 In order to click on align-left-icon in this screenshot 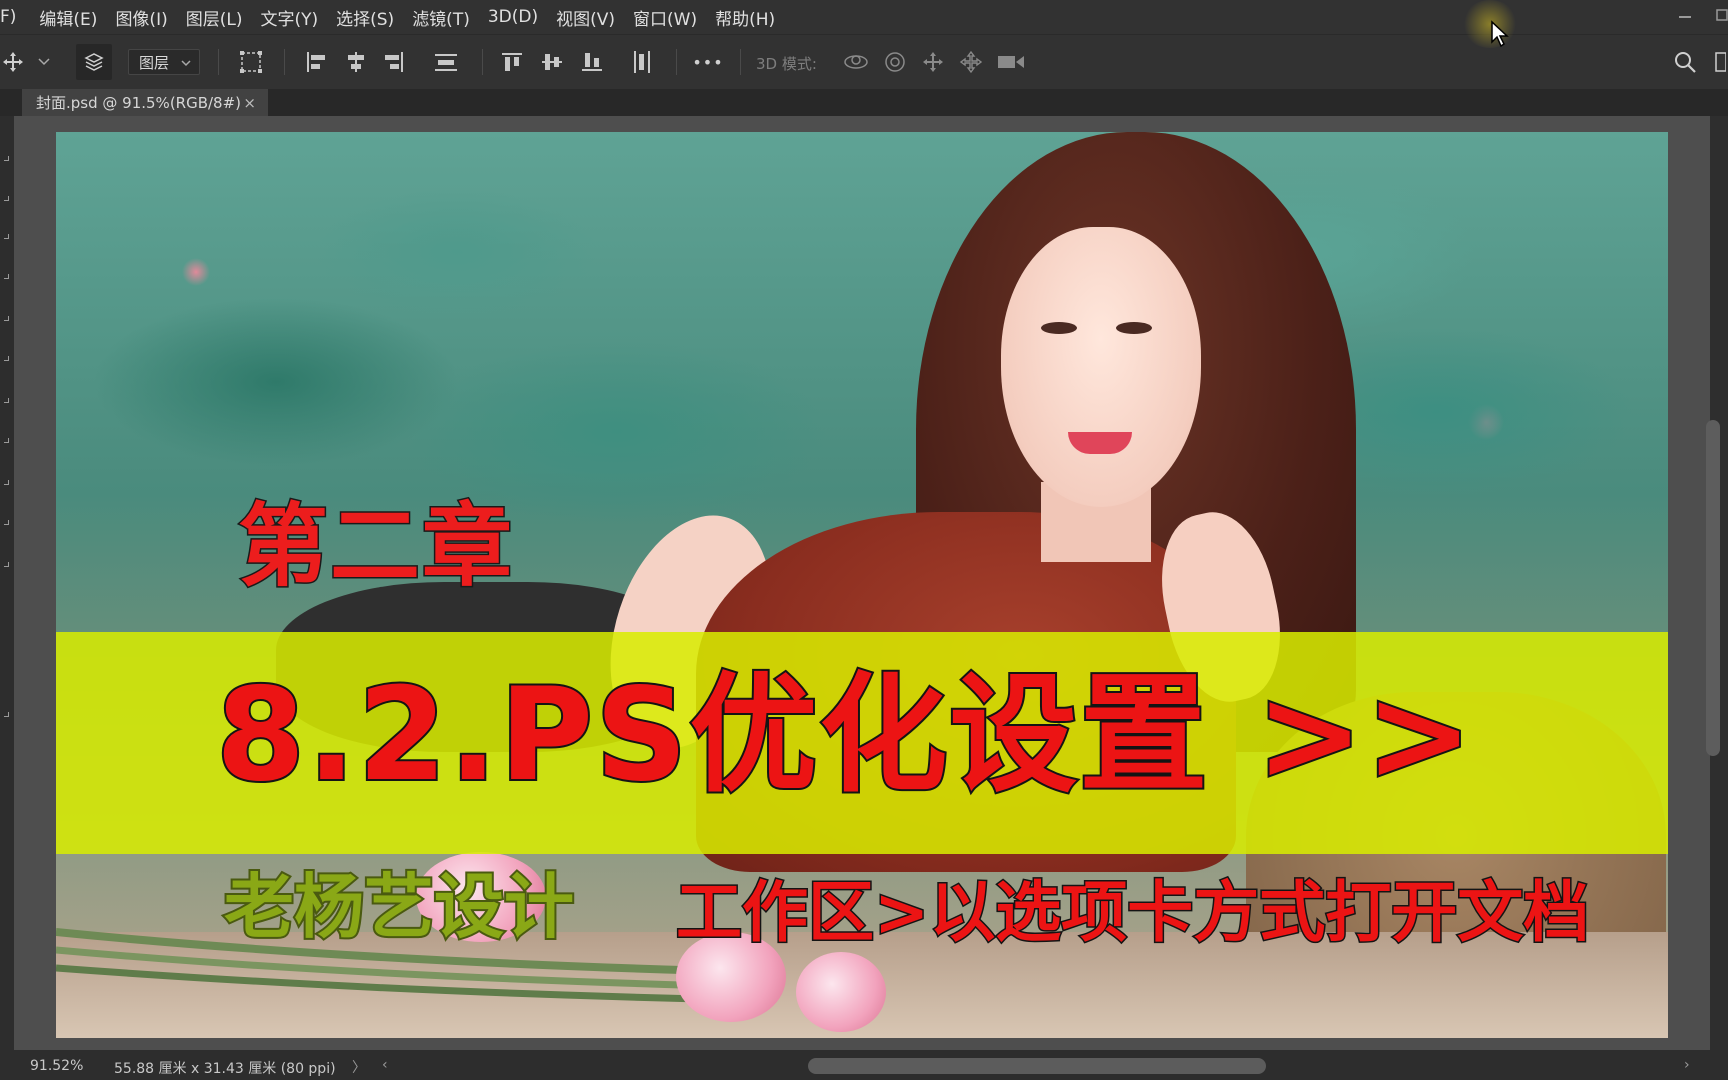, I will do `click(316, 62)`.